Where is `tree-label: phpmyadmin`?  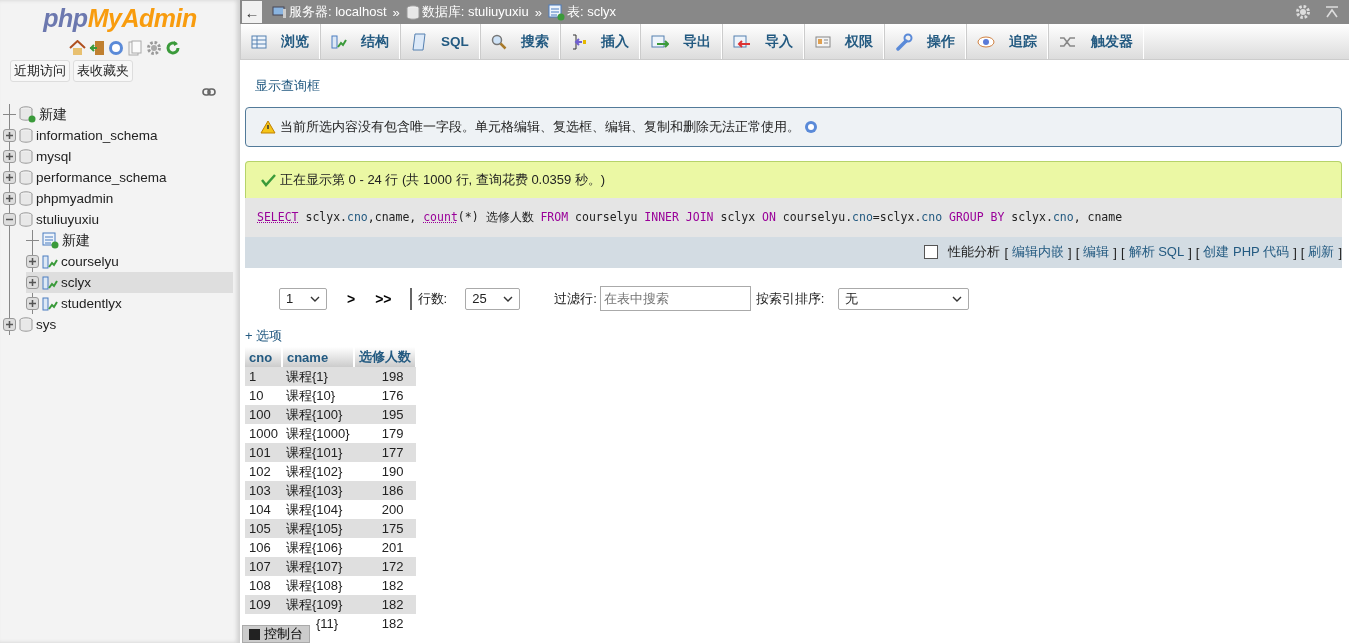 tree-label: phpmyadmin is located at coordinates (75, 198).